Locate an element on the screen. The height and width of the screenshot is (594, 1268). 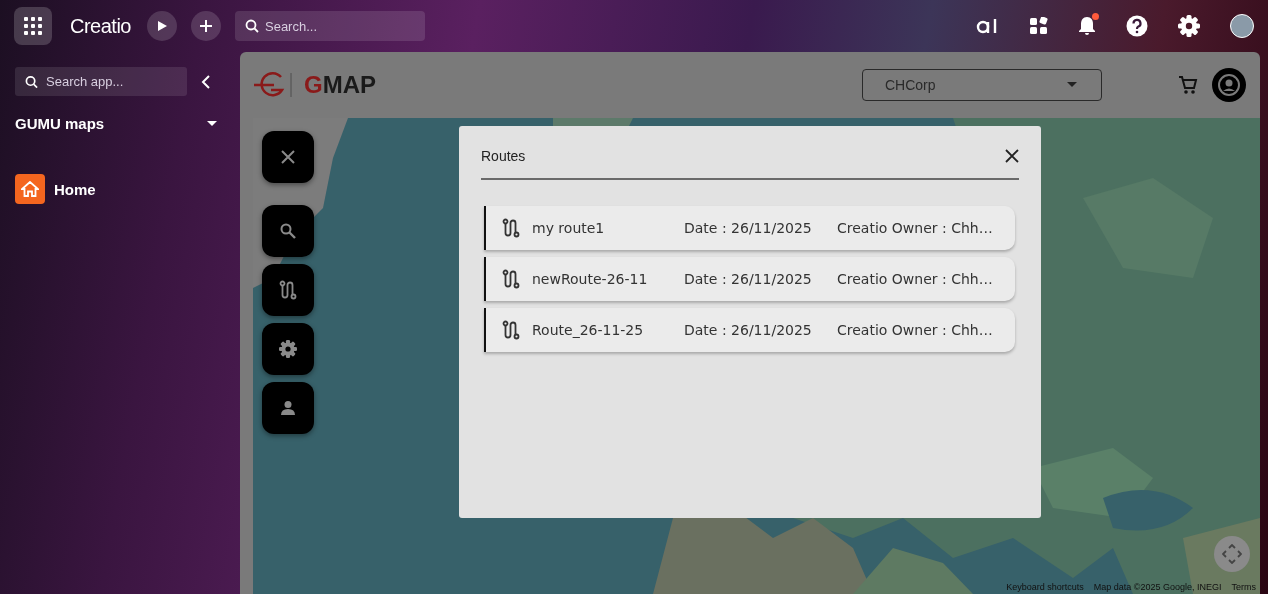
settings-button is located at coordinates (288, 349).